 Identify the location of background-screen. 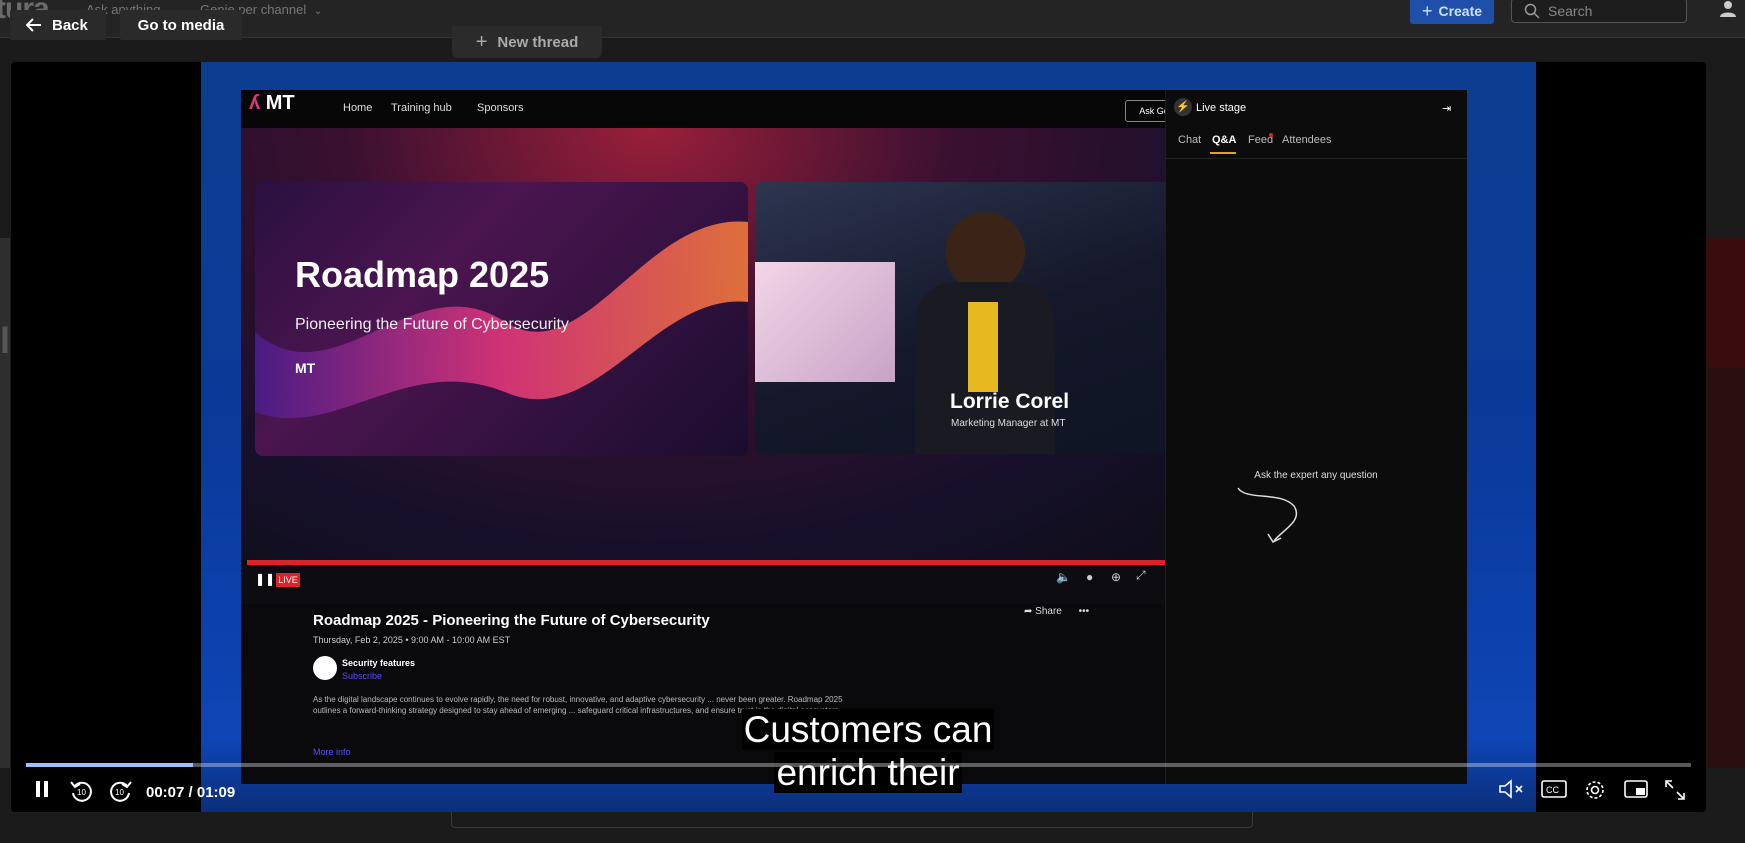
(825, 322).